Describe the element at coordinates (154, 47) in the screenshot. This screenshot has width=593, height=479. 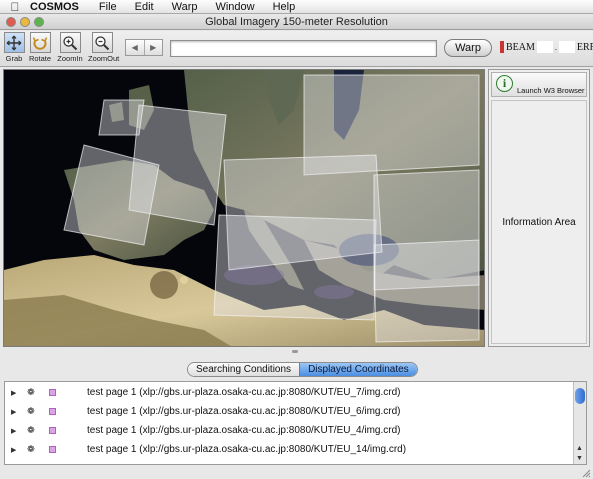
I see `forward-arrow-icon: ▶` at that location.